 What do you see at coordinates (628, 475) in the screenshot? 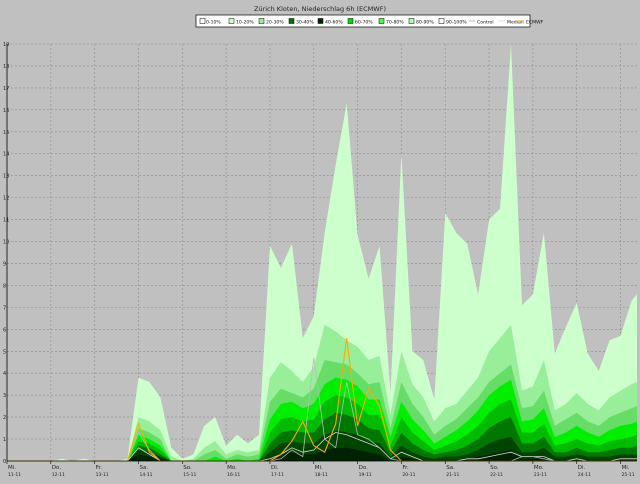
I see `x-tick-date: 25-11` at bounding box center [628, 475].